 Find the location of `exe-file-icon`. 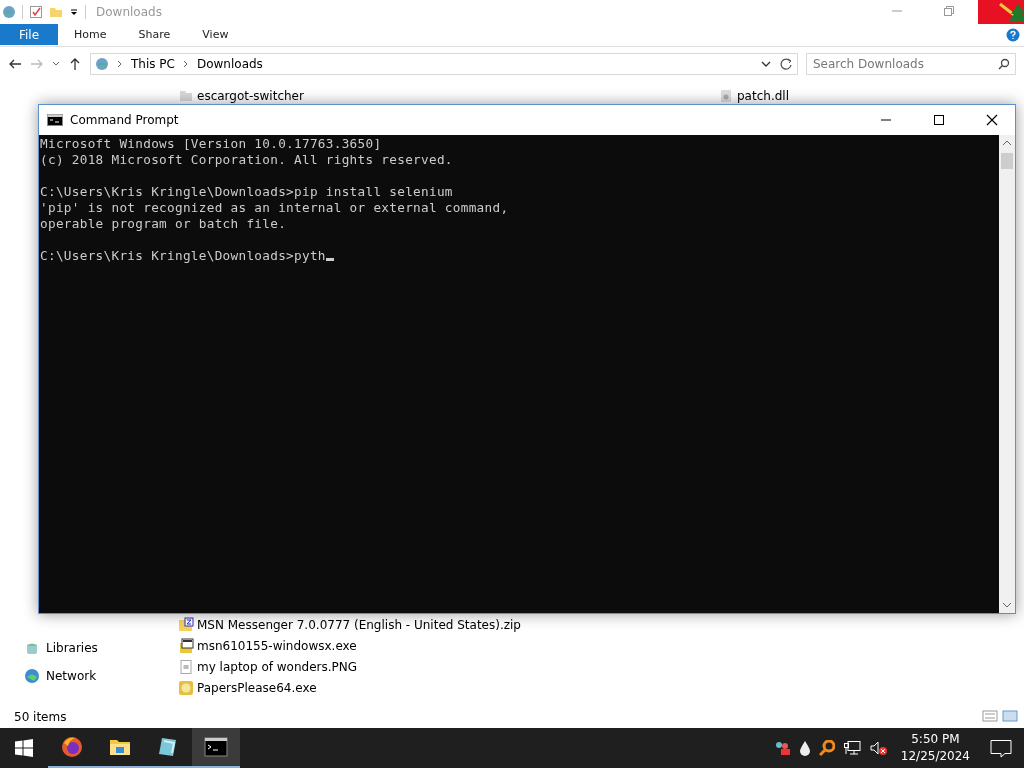

exe-file-icon is located at coordinates (186, 645).